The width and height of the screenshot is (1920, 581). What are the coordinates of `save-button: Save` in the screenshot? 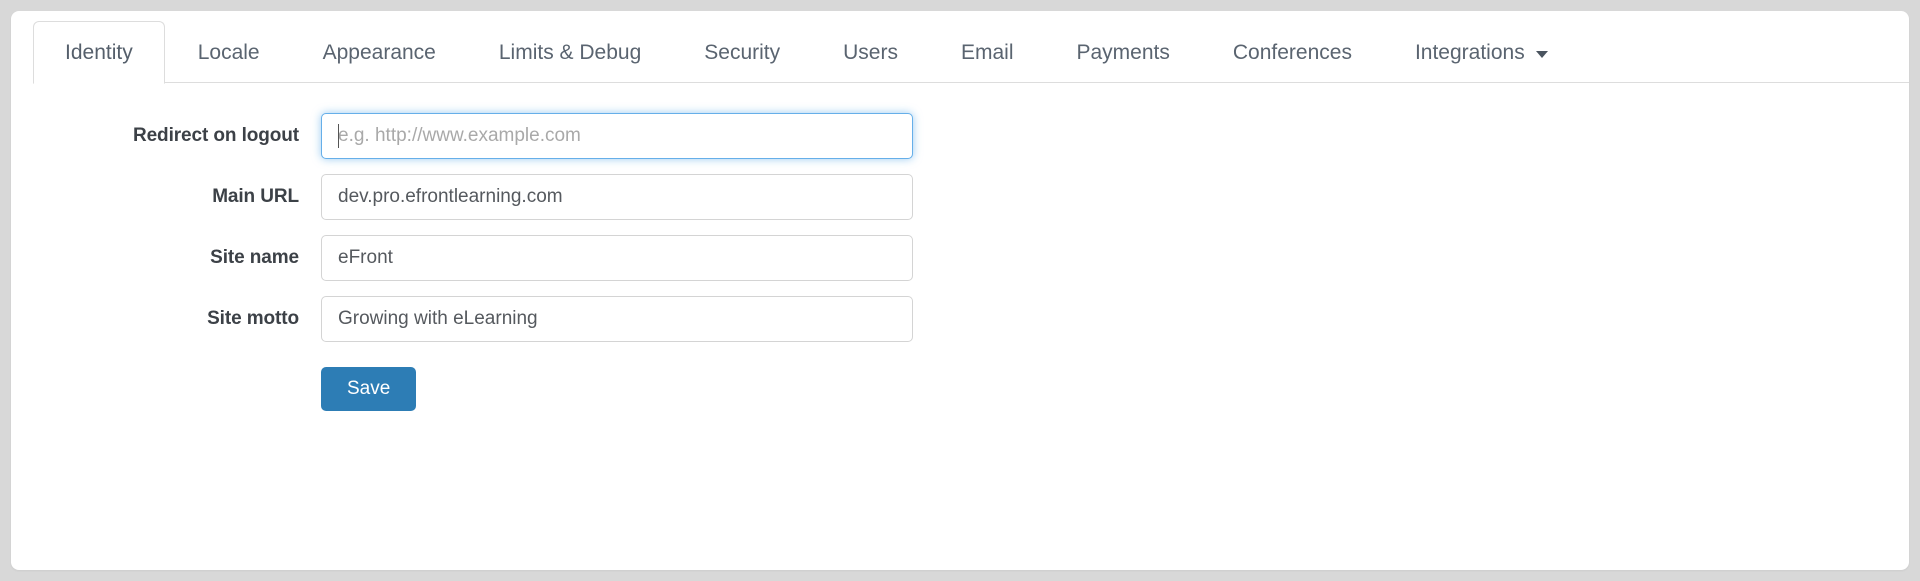 It's located at (369, 389).